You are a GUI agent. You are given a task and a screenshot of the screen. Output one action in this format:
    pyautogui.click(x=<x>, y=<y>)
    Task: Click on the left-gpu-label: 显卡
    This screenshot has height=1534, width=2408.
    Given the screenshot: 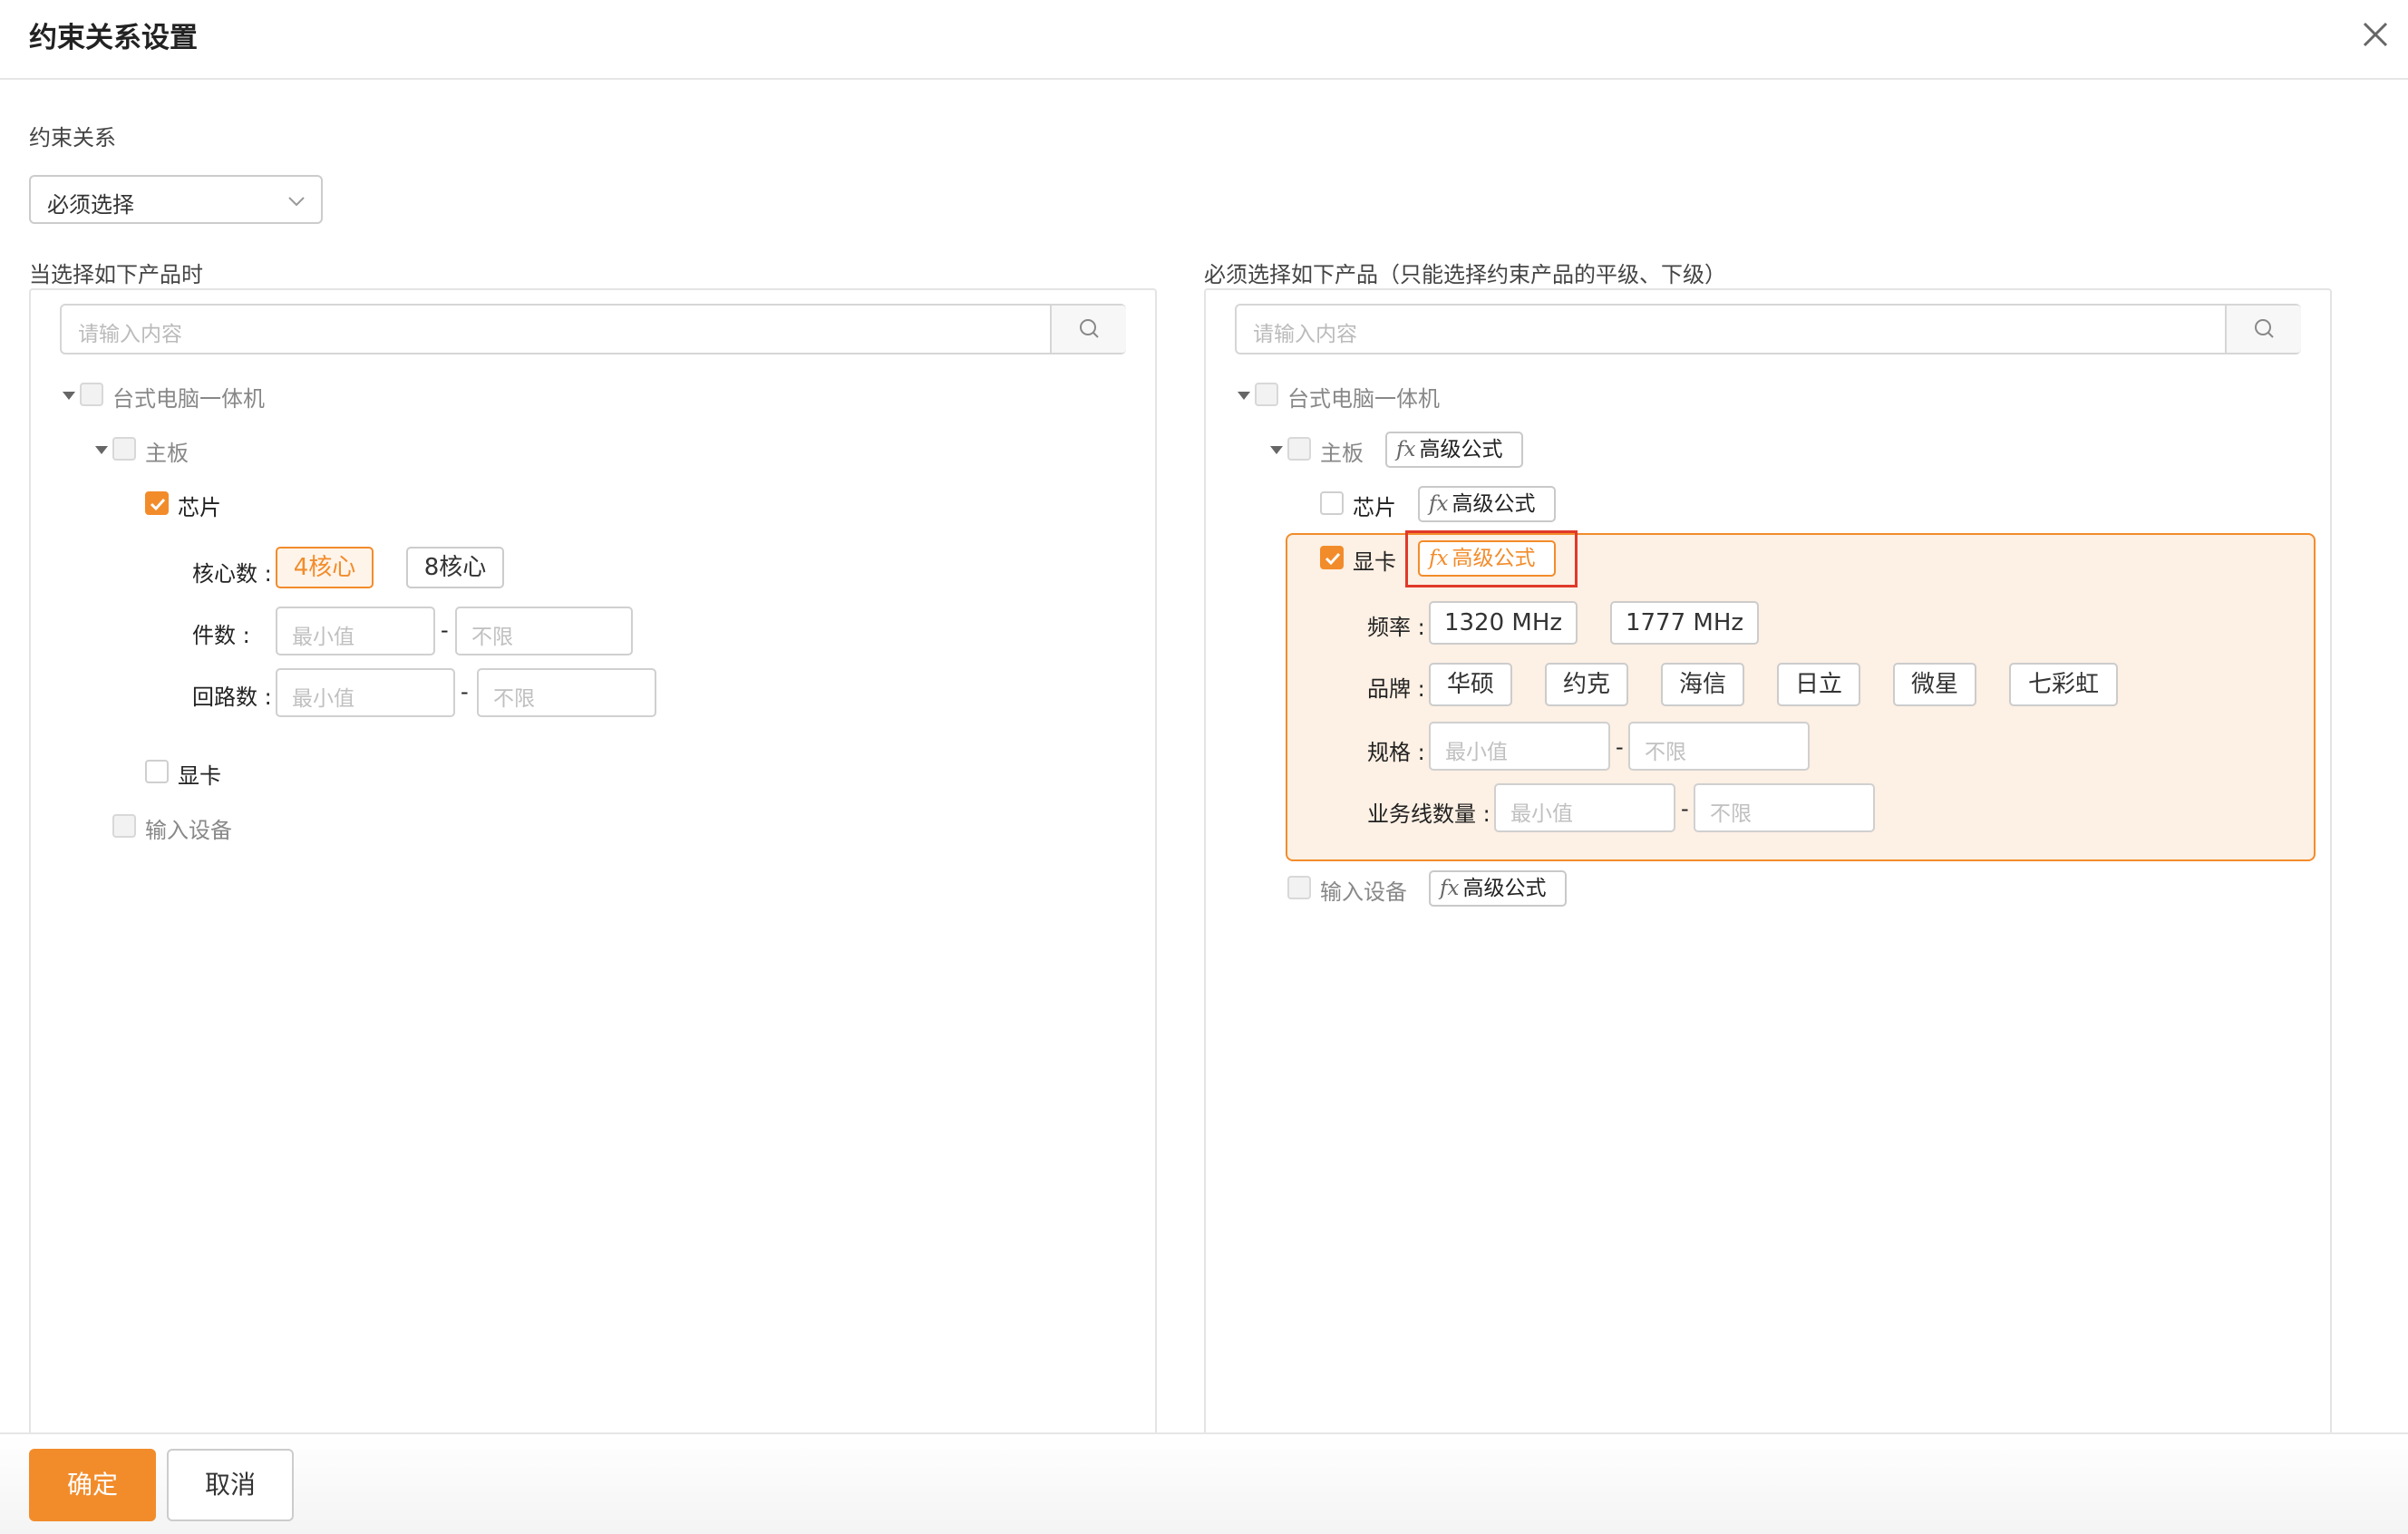 What is the action you would take?
    pyautogui.click(x=199, y=776)
    